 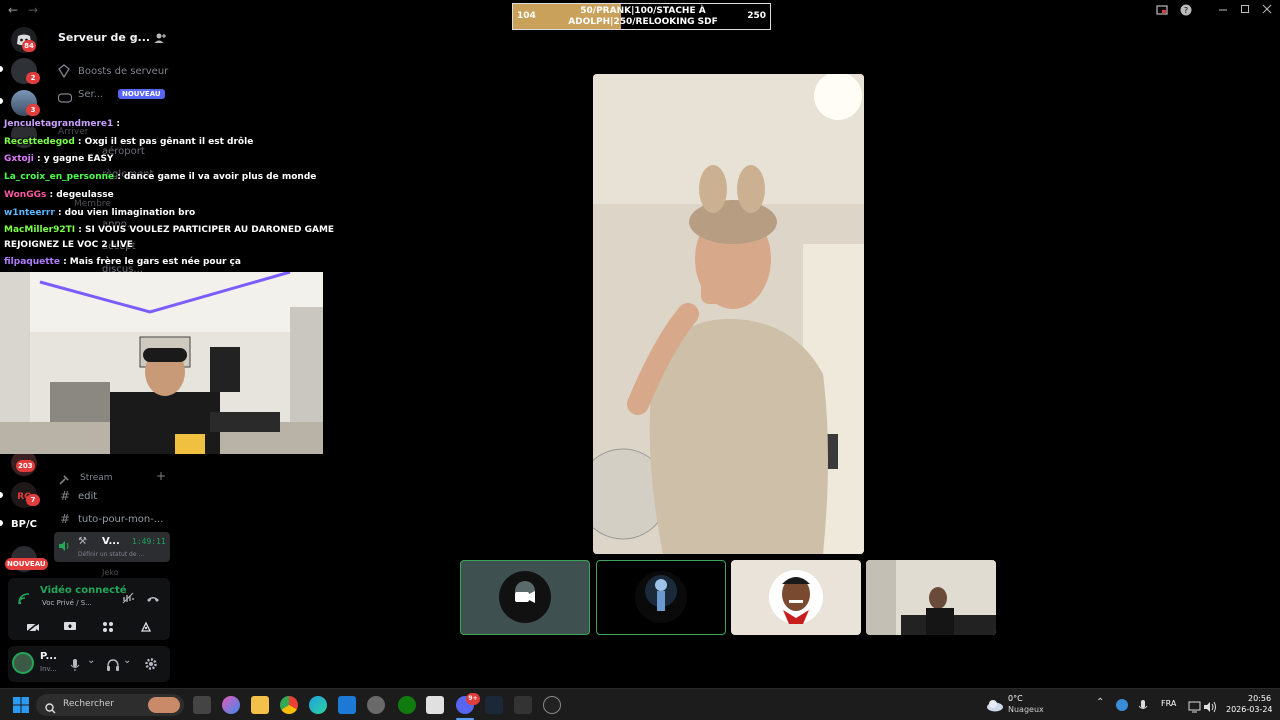 I want to click on back-button: ←, so click(x=13, y=10).